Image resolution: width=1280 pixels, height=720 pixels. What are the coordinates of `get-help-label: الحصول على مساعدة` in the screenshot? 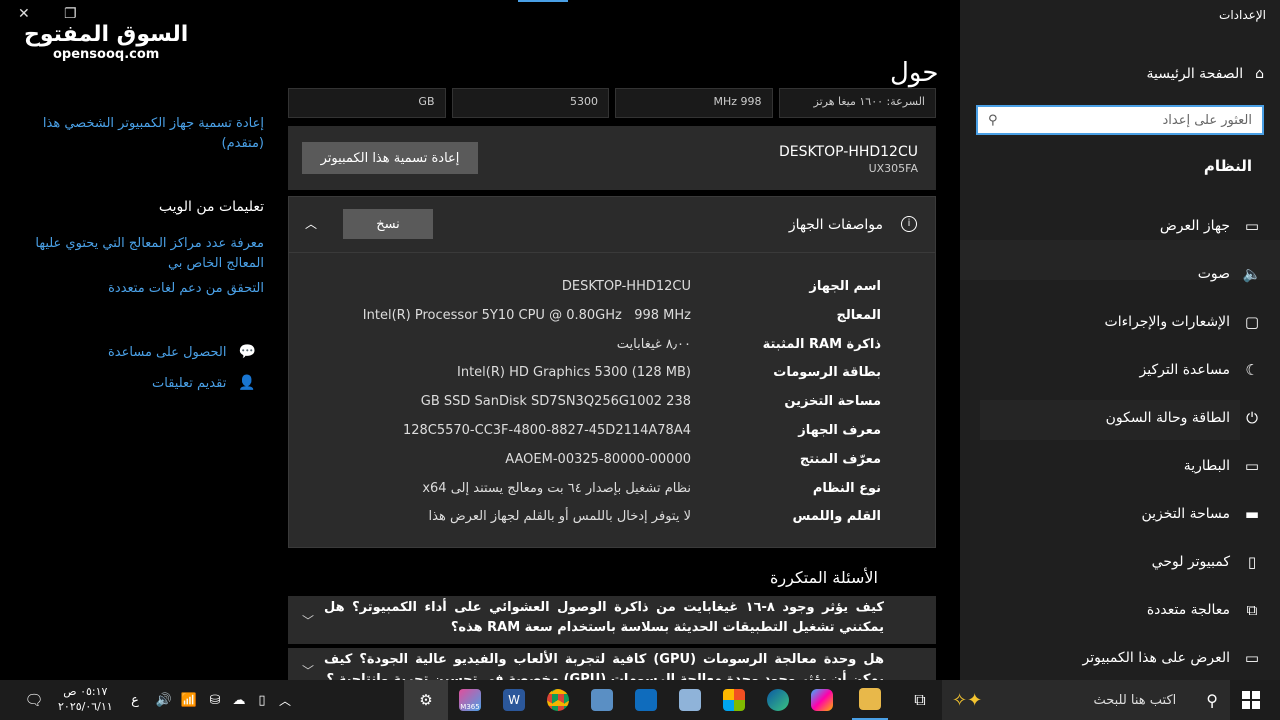 It's located at (167, 352).